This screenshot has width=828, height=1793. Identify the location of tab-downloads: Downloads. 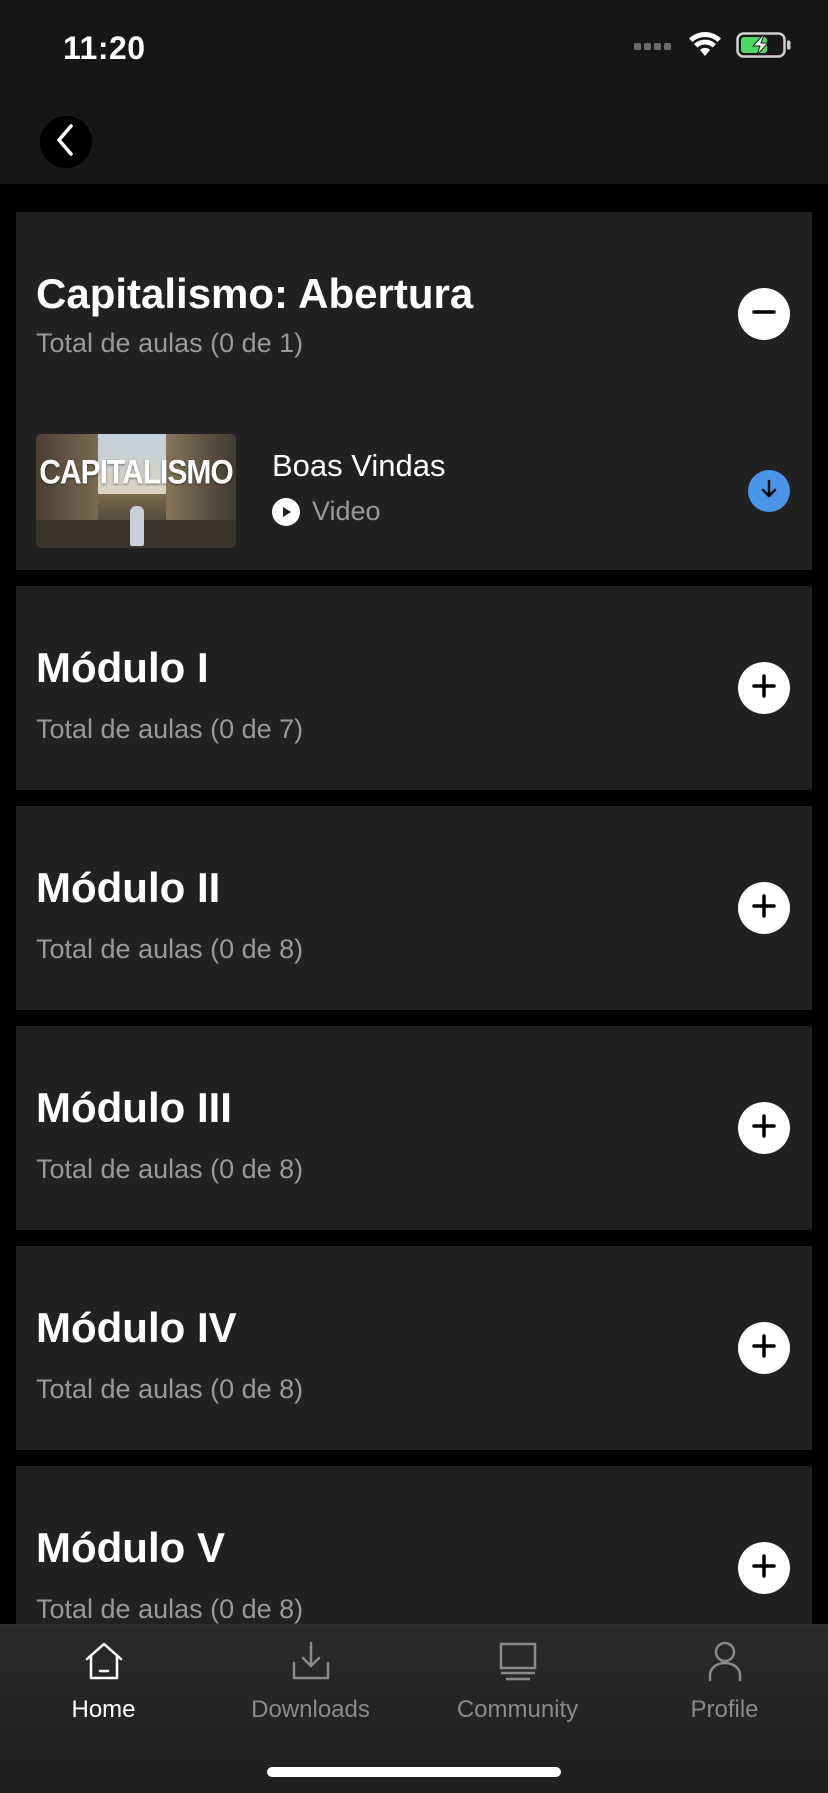
(310, 1689).